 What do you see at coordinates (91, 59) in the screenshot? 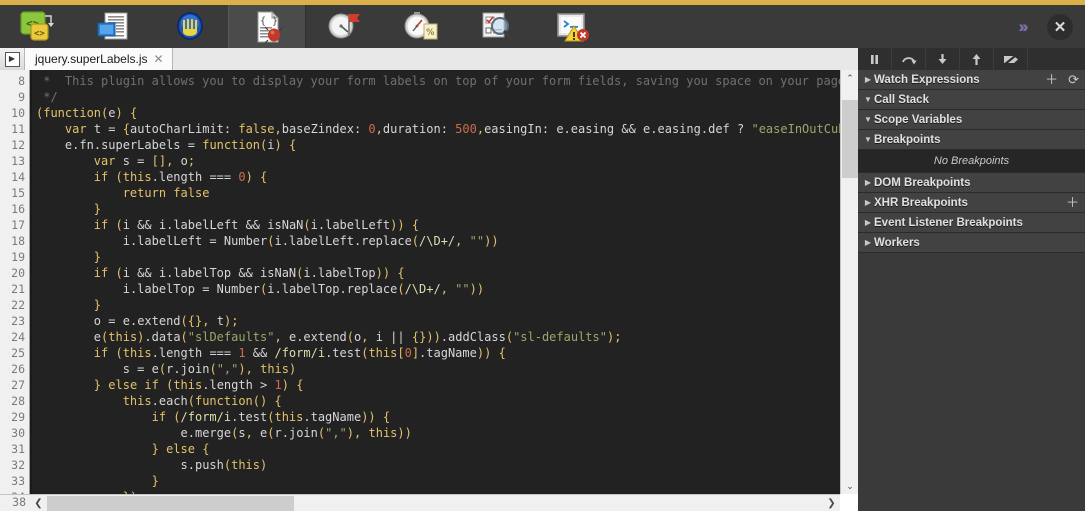
I see `tab-label: jquery.superLabels.js` at bounding box center [91, 59].